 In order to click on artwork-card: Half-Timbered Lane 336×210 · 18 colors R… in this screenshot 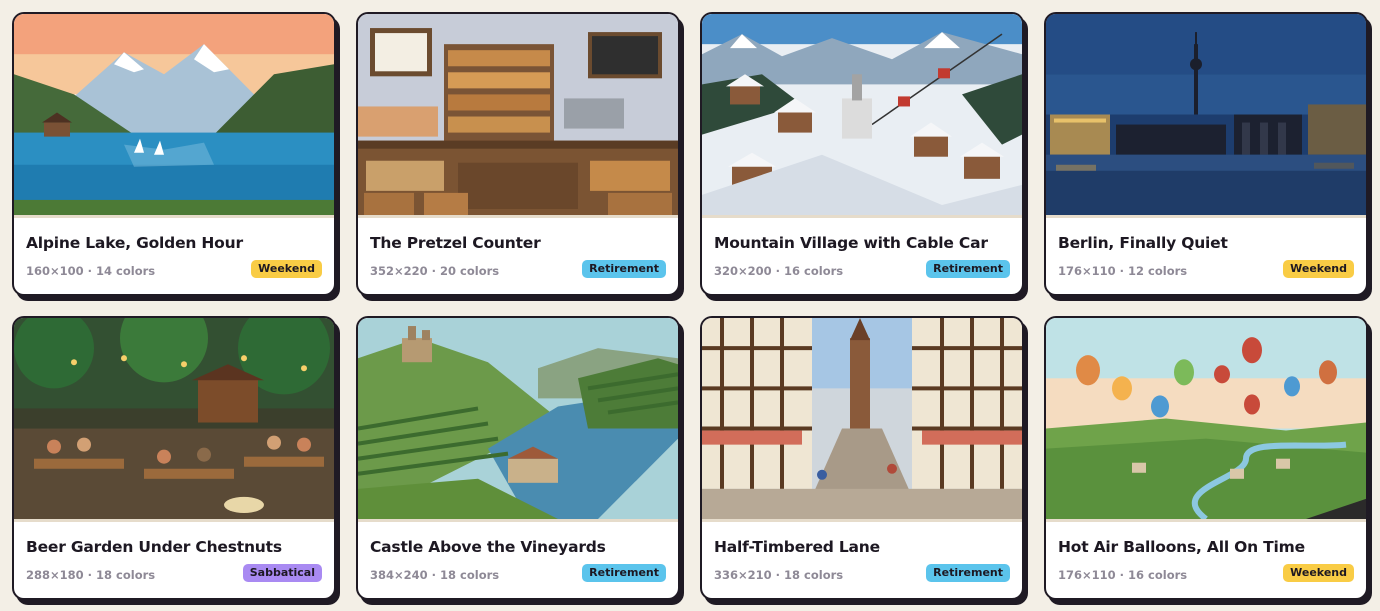, I will do `click(862, 458)`.